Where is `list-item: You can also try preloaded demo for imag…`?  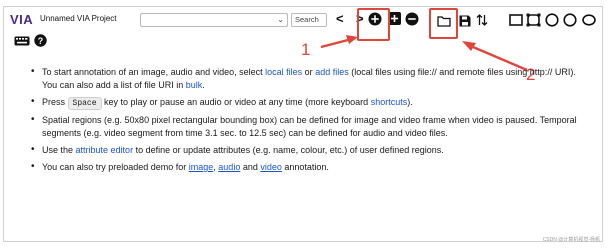
list-item: You can also try preloaded demo for imag… is located at coordinates (308, 167).